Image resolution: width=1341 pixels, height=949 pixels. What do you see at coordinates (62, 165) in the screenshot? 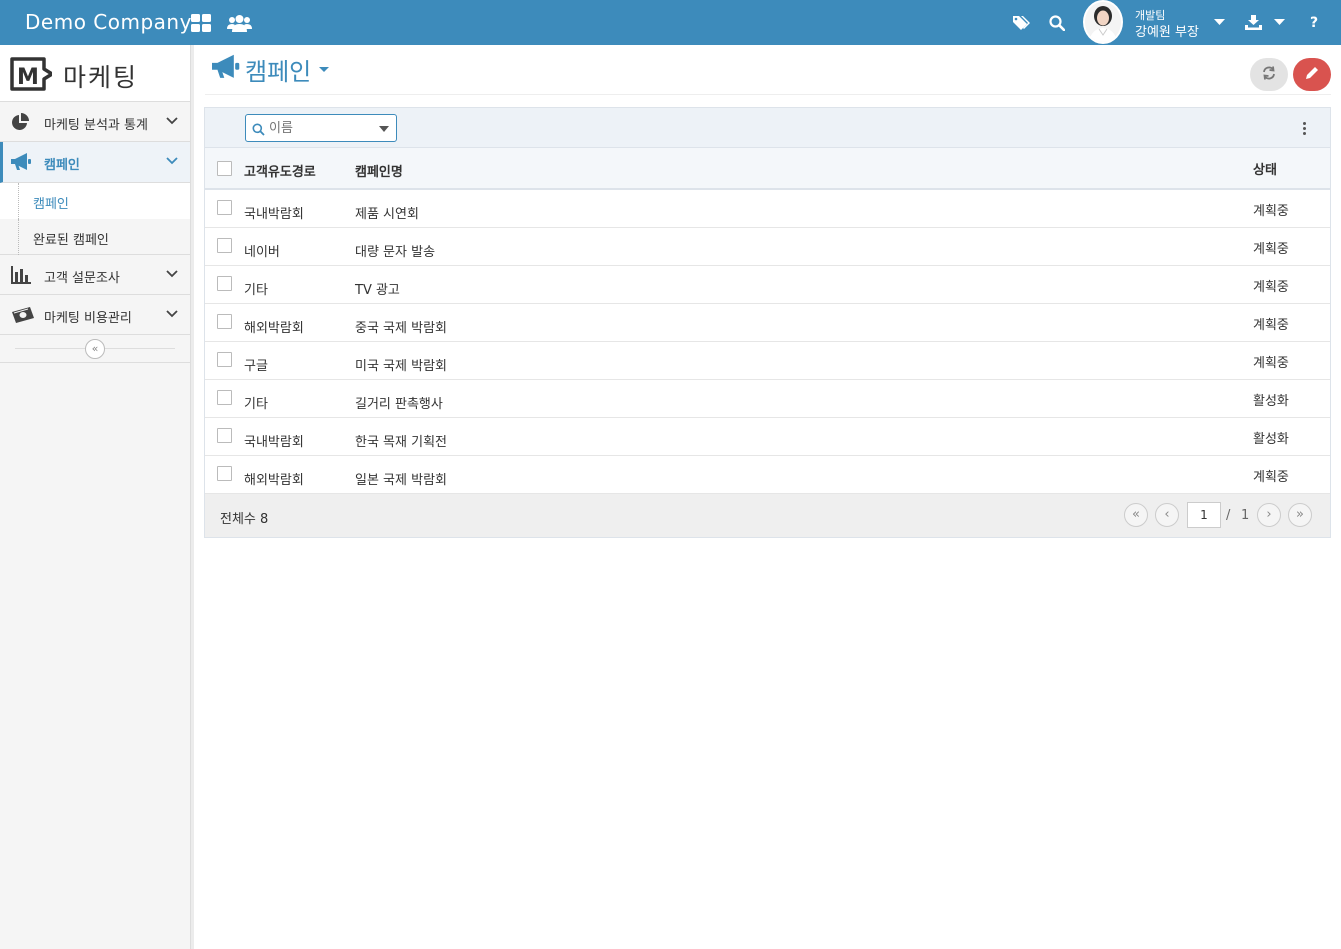
I see `sidebar-item-label: 캠페인` at bounding box center [62, 165].